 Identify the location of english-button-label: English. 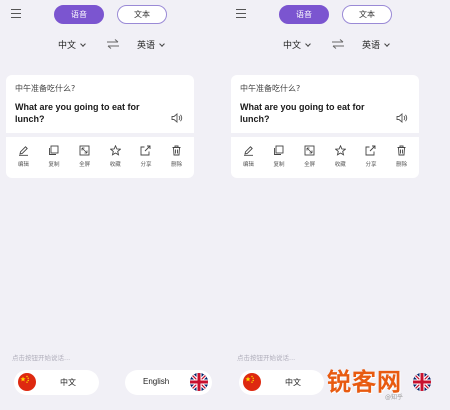
(156, 381).